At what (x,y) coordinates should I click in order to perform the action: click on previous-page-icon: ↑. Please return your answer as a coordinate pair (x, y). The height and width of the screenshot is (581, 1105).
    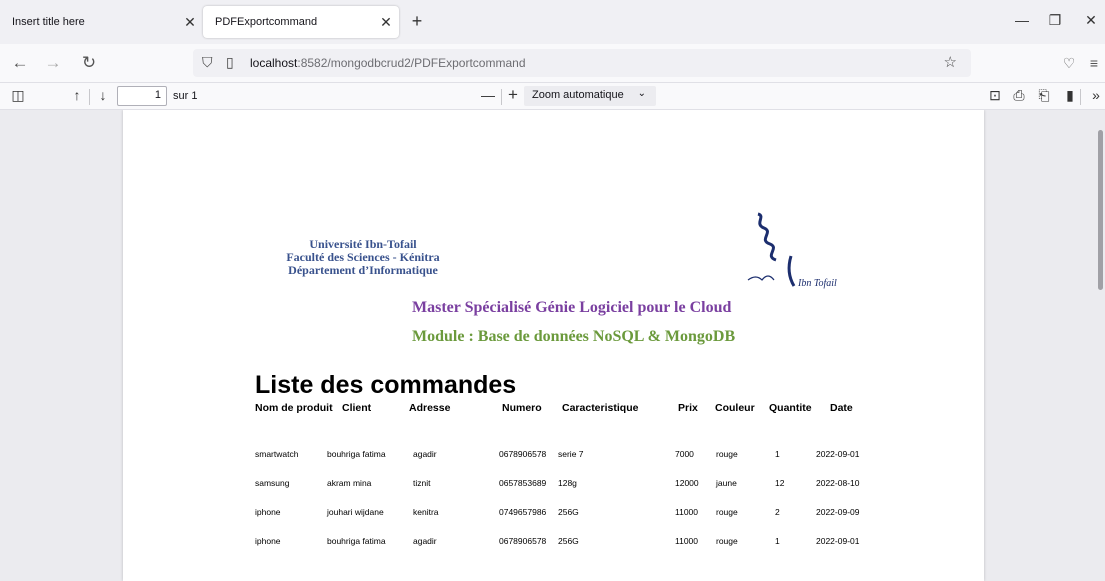
    Looking at the image, I should click on (77, 95).